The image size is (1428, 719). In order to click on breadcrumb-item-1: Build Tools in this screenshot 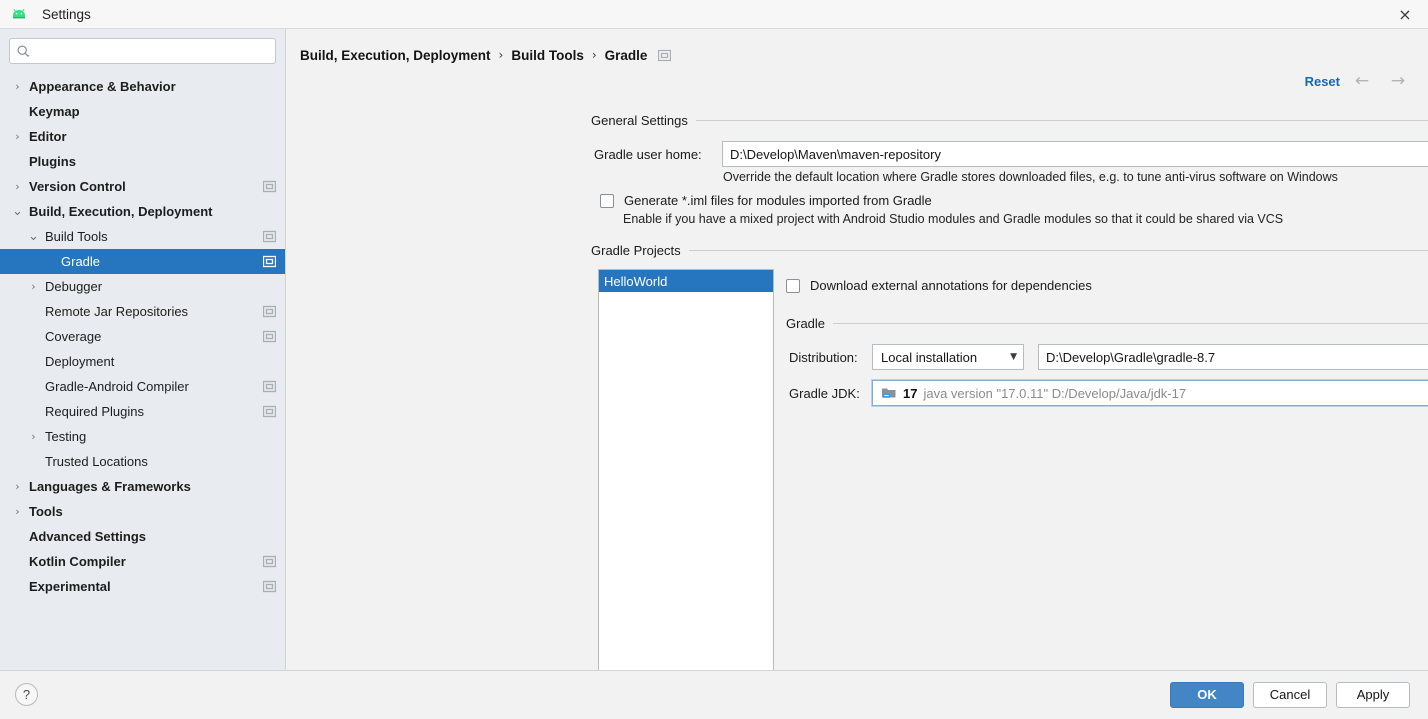, I will do `click(547, 55)`.